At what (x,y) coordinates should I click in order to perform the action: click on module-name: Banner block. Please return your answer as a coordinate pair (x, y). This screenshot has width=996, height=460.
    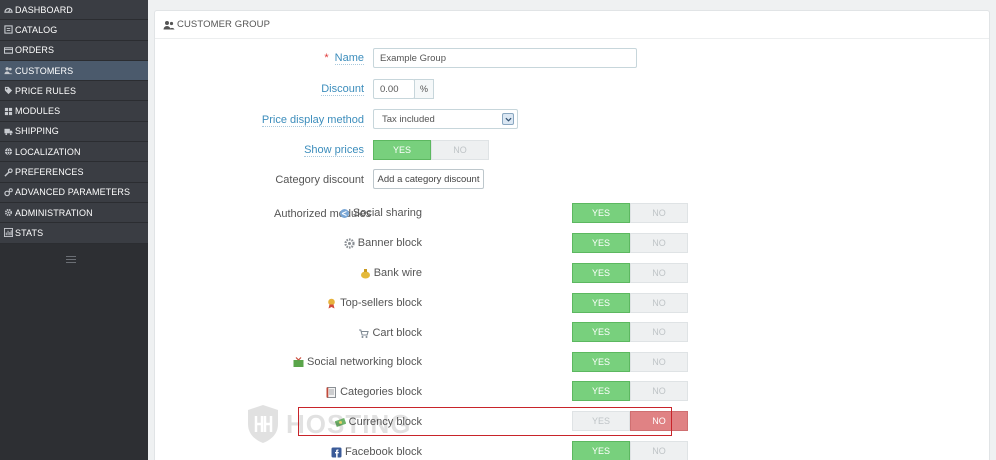
    Looking at the image, I should click on (389, 243).